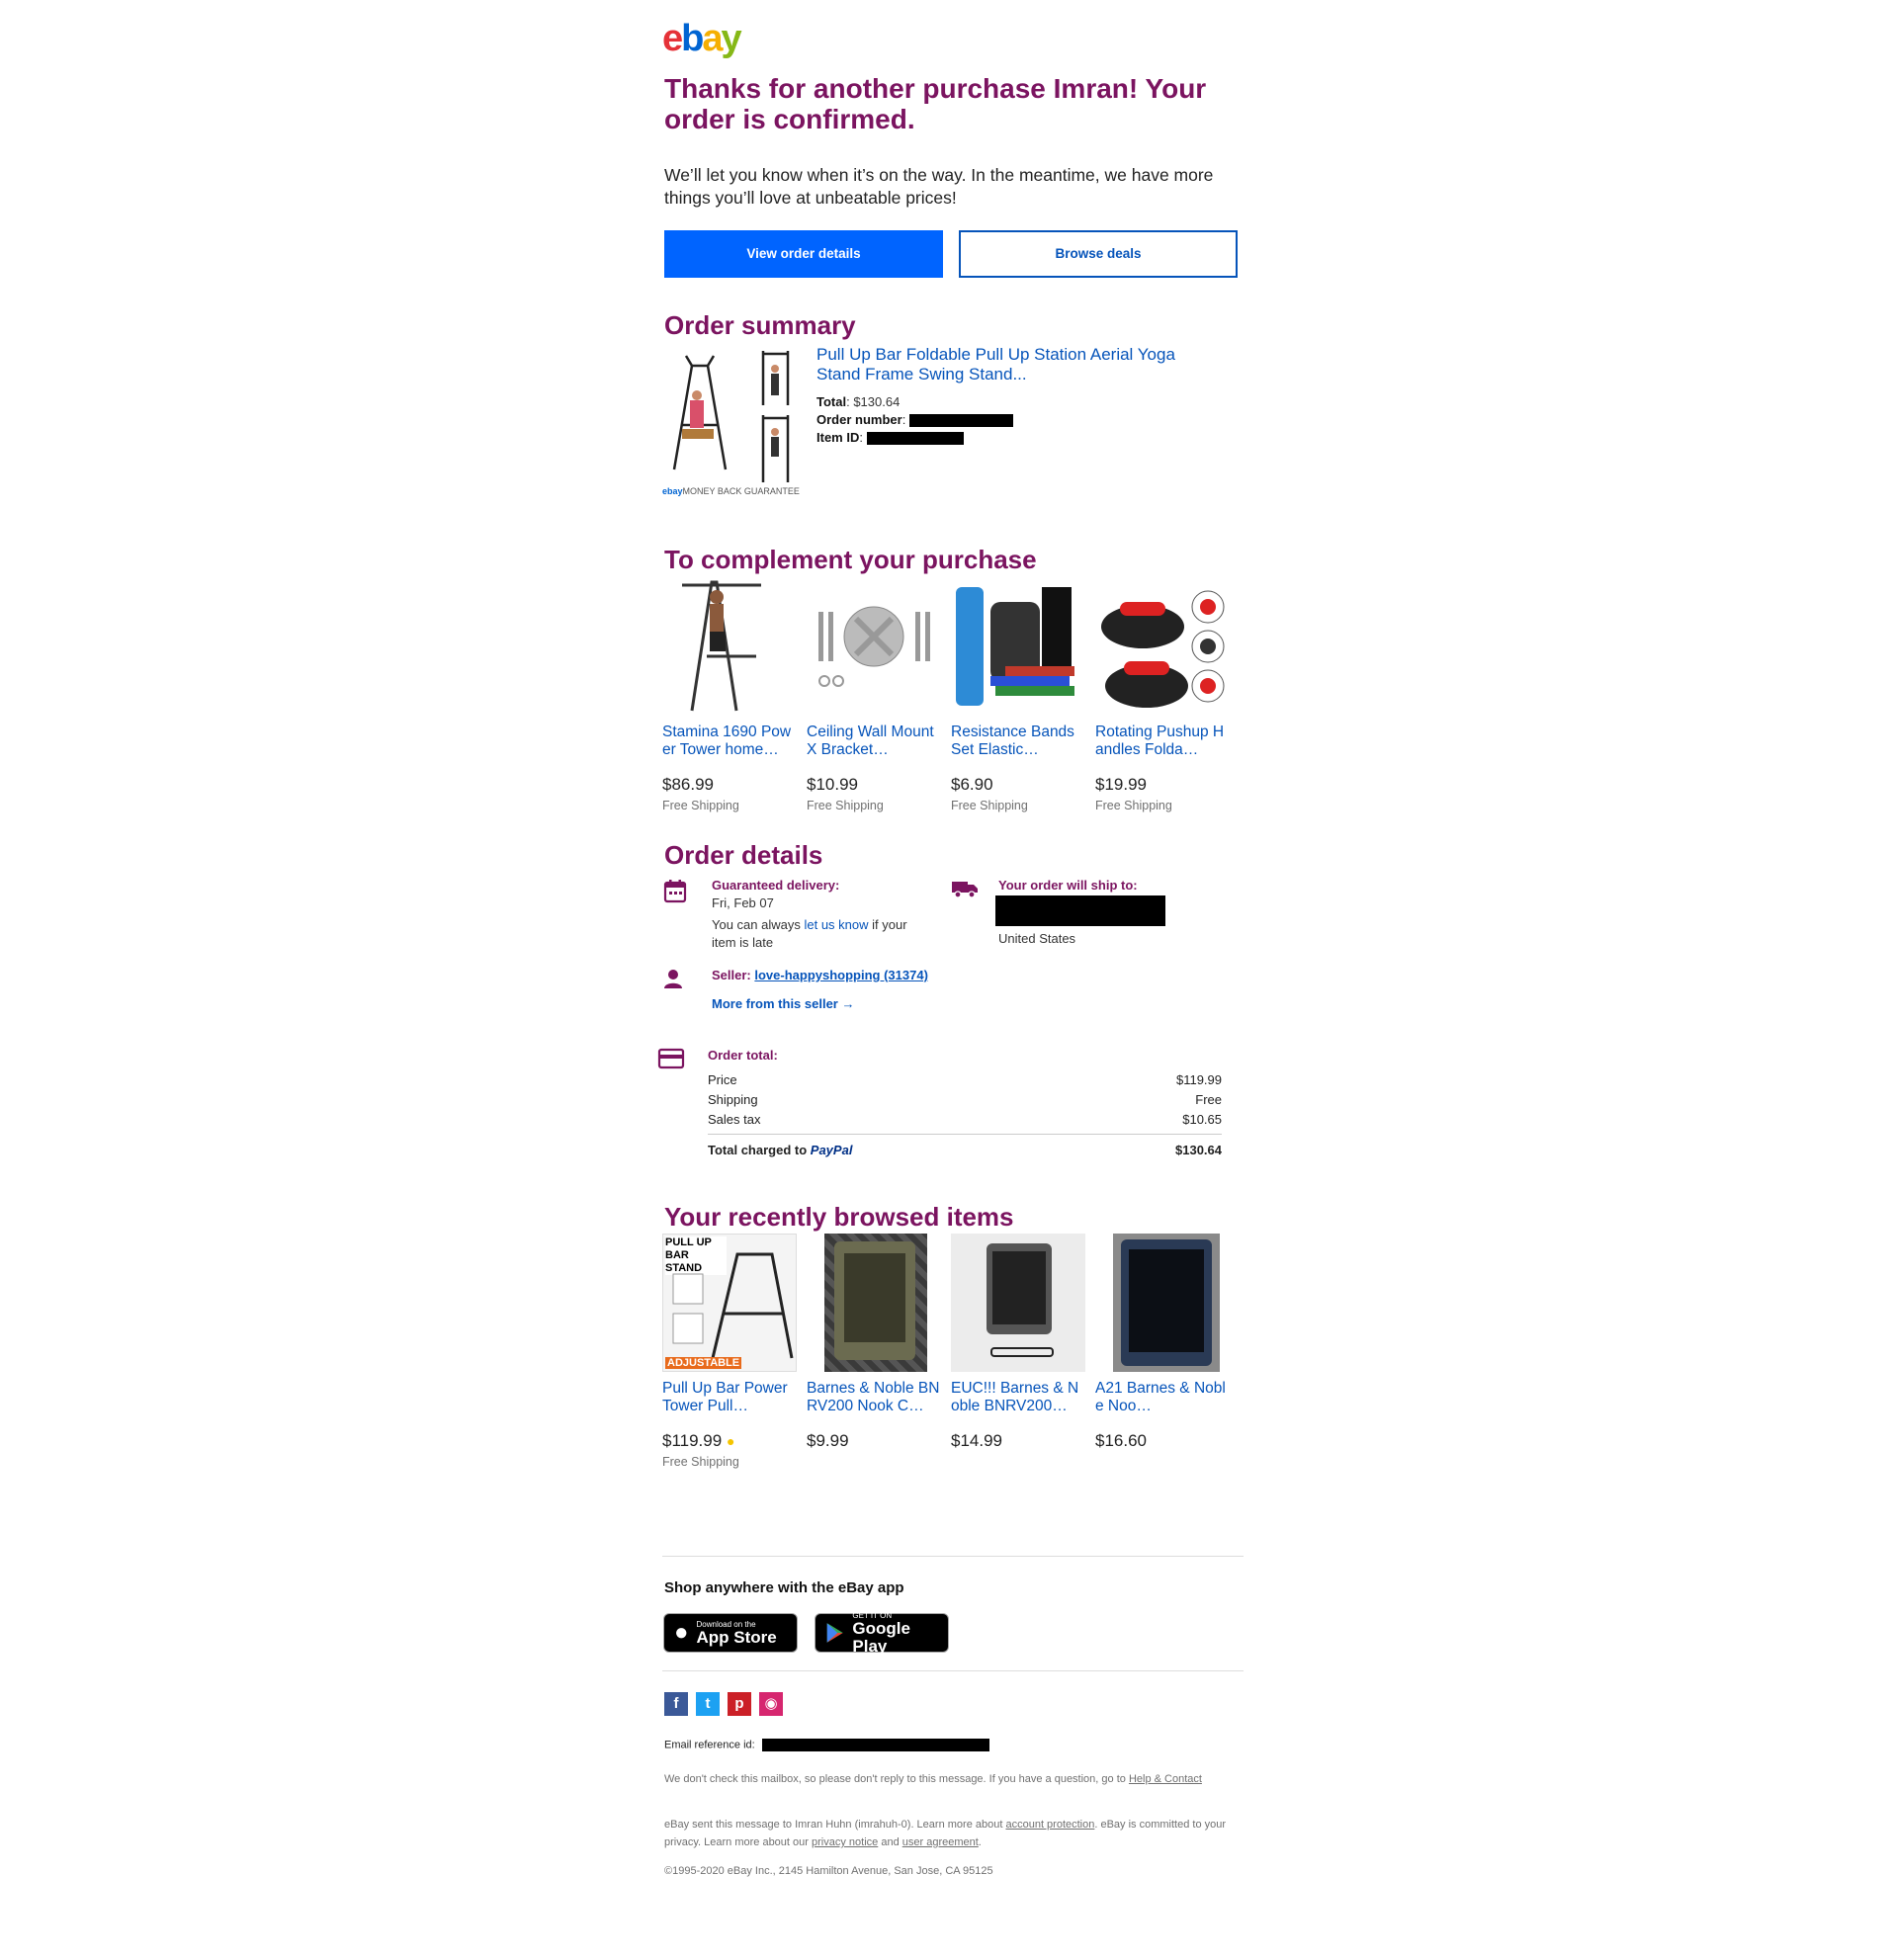  I want to click on recent-item-price: $9.99, so click(828, 1441).